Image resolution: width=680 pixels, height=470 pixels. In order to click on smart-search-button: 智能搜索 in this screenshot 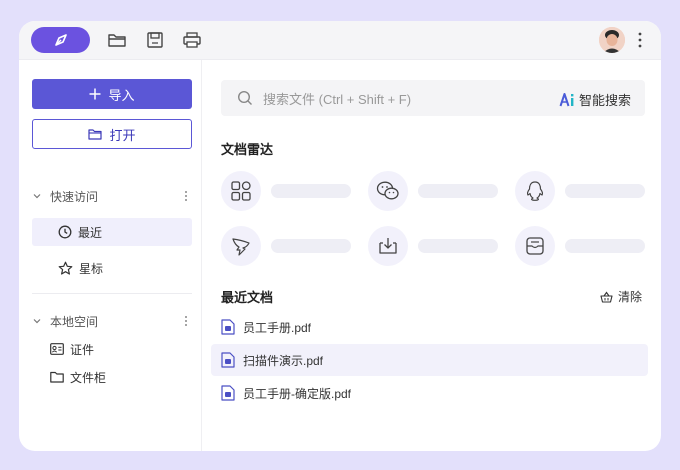, I will do `click(595, 99)`.